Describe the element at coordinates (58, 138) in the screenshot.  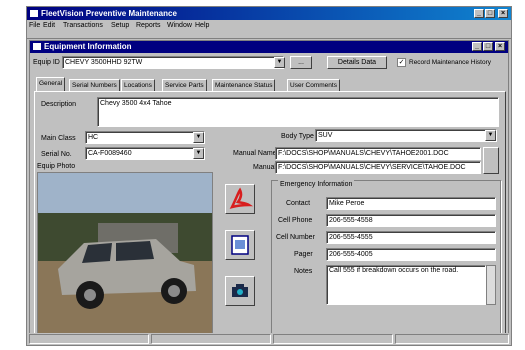
I see `main-class-label: Main Class` at that location.